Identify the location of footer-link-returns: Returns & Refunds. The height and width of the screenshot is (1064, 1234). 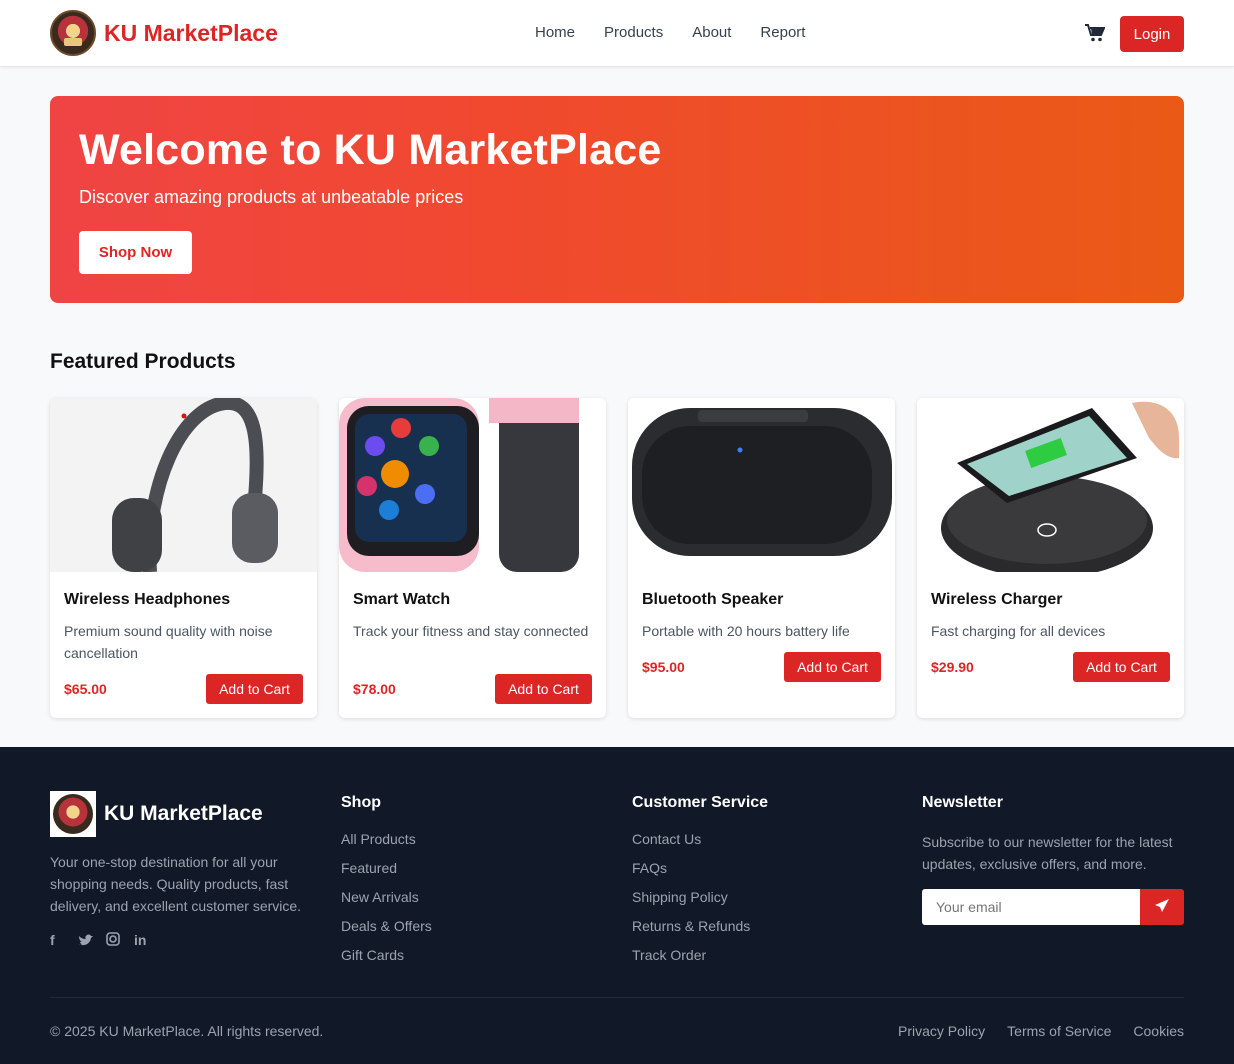
(700, 932).